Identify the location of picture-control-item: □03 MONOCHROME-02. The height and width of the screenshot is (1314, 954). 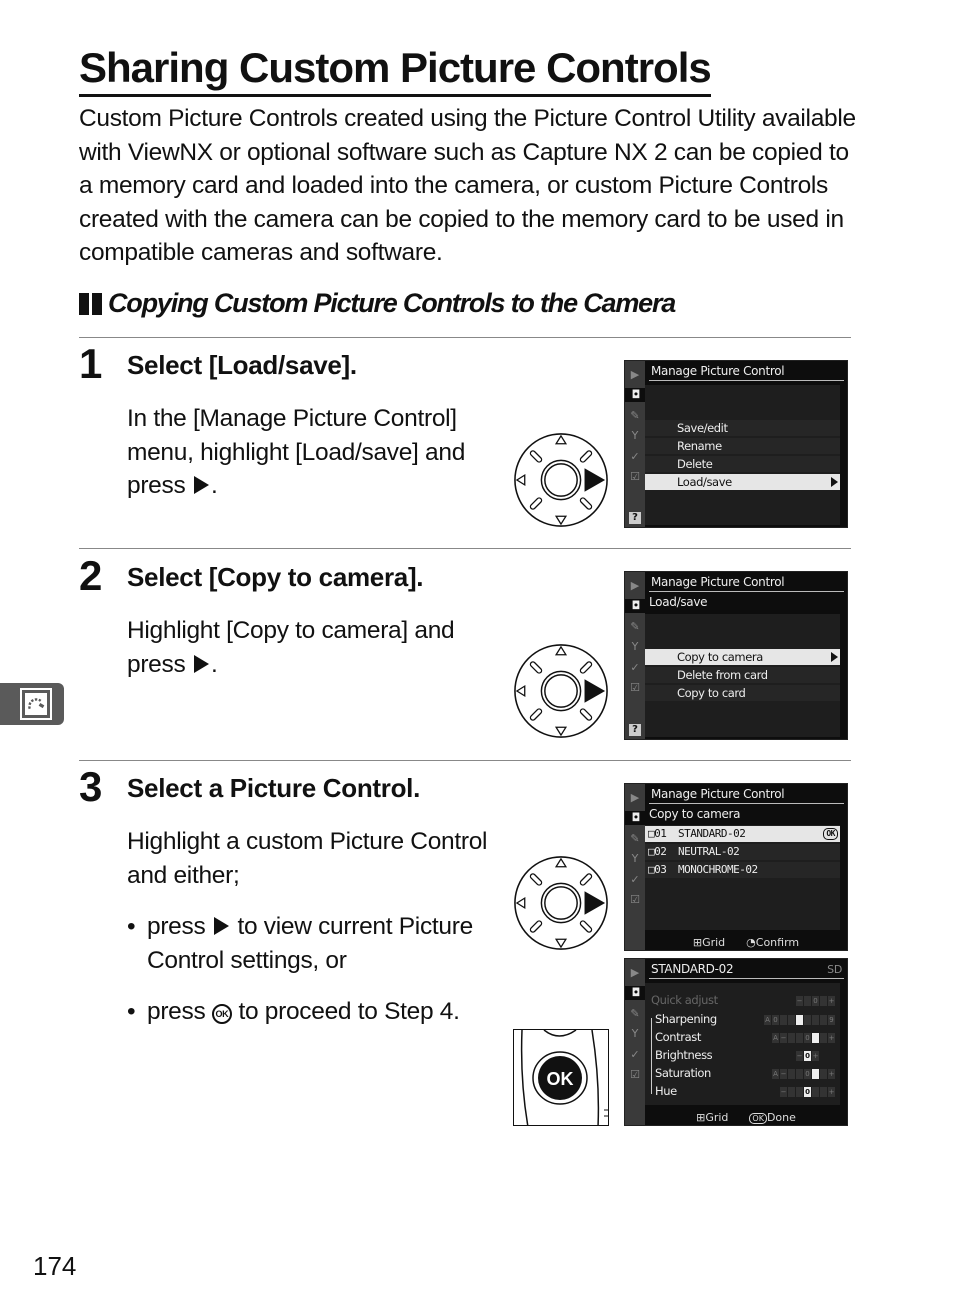
(742, 870).